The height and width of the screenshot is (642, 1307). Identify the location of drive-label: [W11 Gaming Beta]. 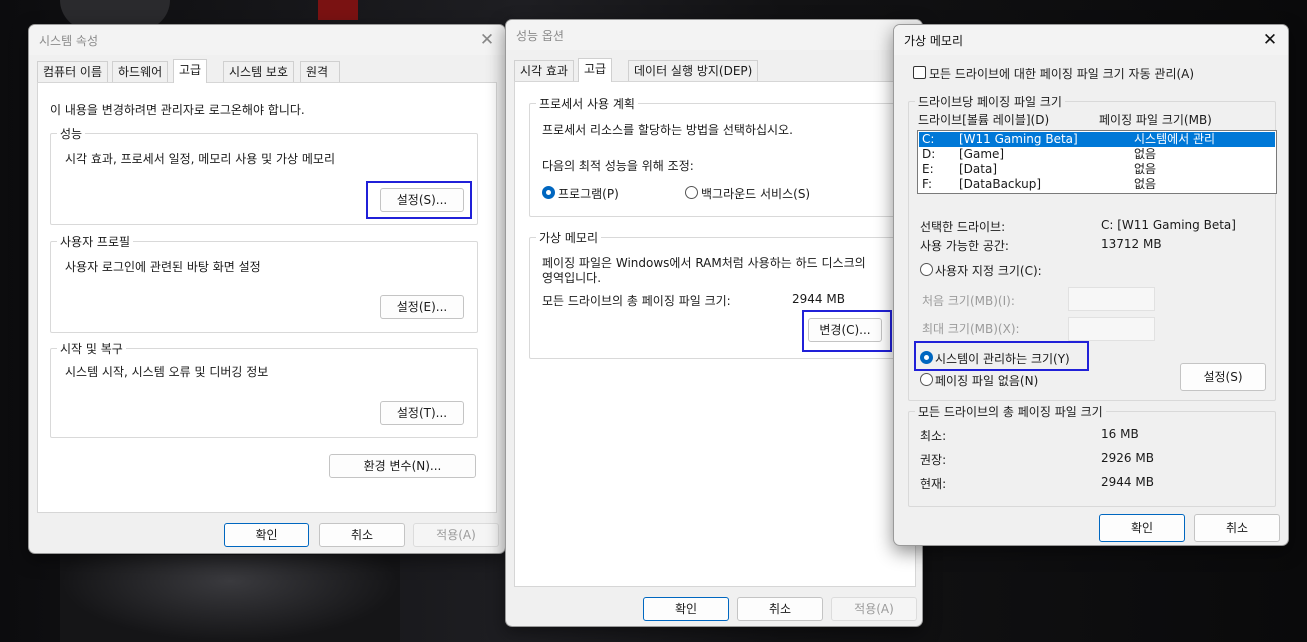
(1018, 139).